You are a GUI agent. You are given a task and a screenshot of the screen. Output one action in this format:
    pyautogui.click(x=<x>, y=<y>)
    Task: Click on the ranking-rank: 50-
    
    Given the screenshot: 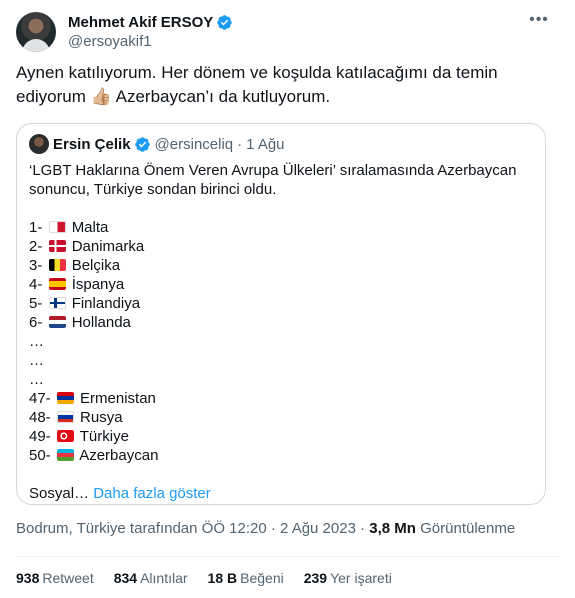 What is the action you would take?
    pyautogui.click(x=40, y=455)
    